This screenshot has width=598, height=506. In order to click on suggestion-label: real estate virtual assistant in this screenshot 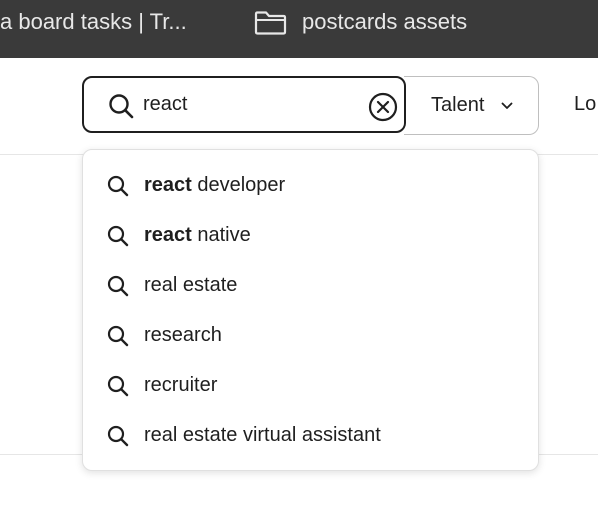, I will do `click(262, 435)`.